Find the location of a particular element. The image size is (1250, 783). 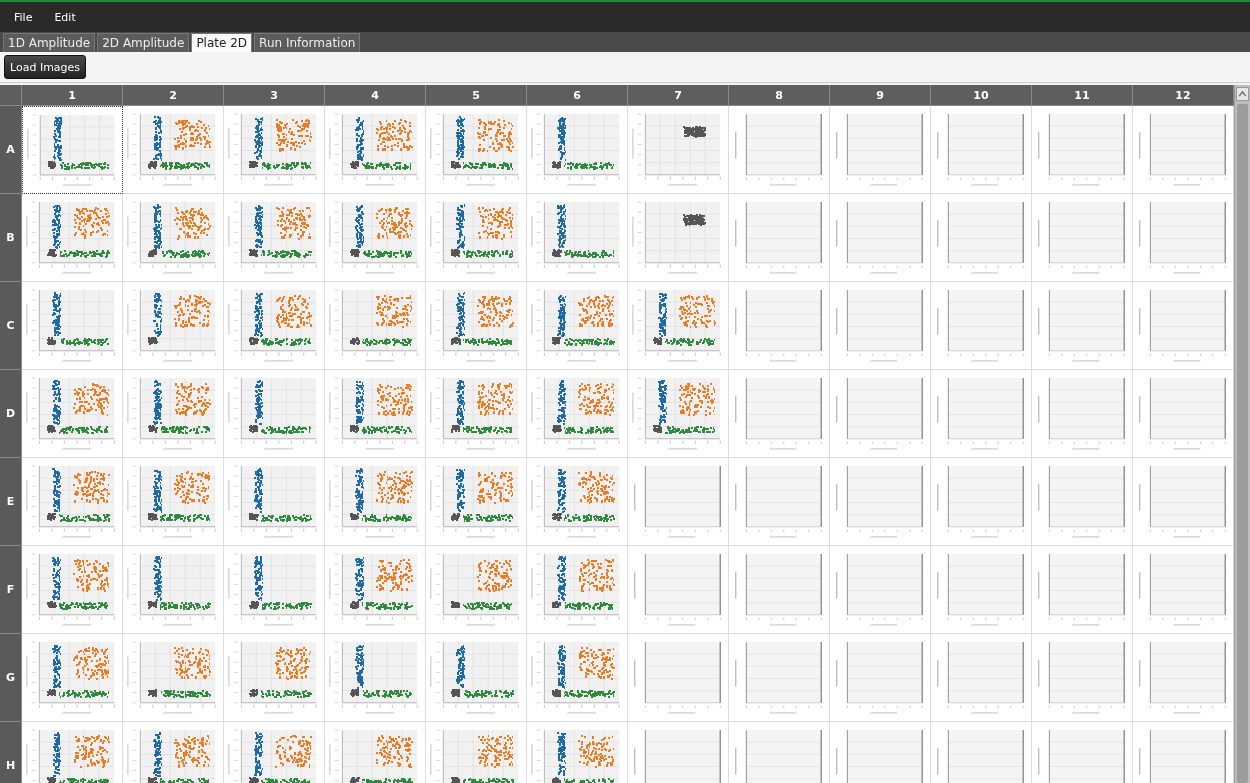

scroll-up-icon is located at coordinates (1242, 94).